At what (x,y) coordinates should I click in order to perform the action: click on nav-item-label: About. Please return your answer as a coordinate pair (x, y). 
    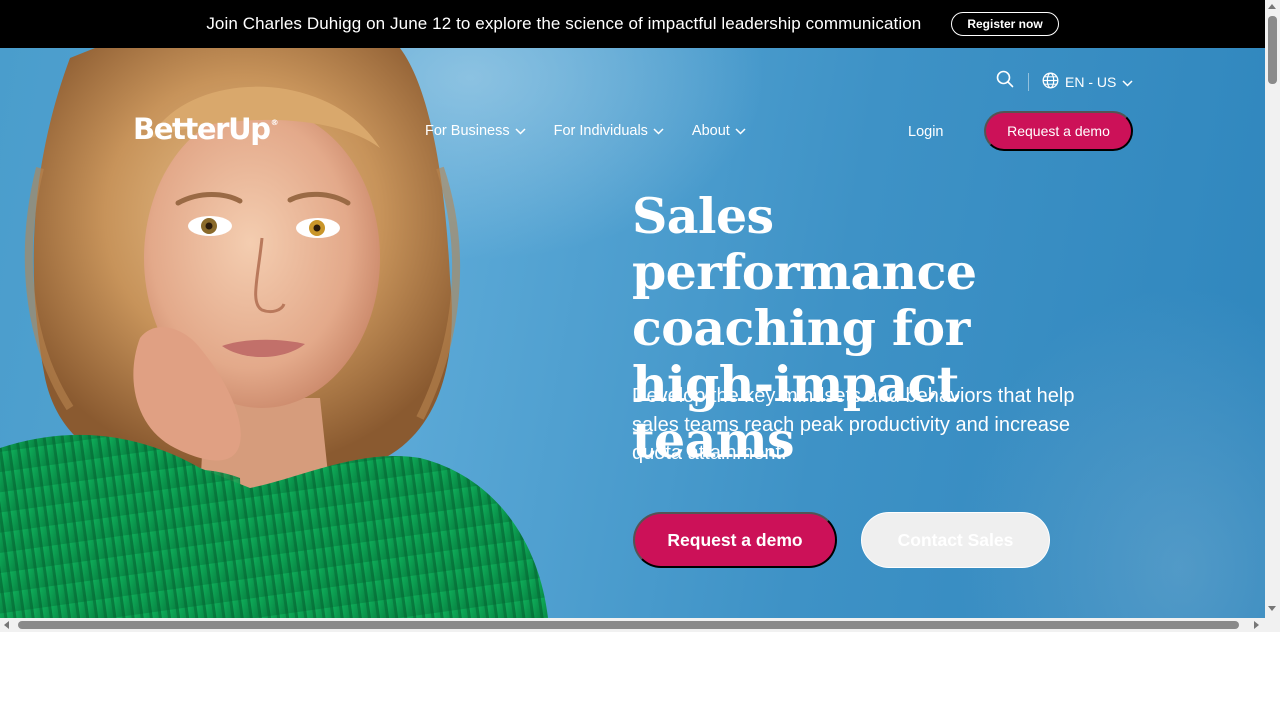
    Looking at the image, I should click on (710, 131).